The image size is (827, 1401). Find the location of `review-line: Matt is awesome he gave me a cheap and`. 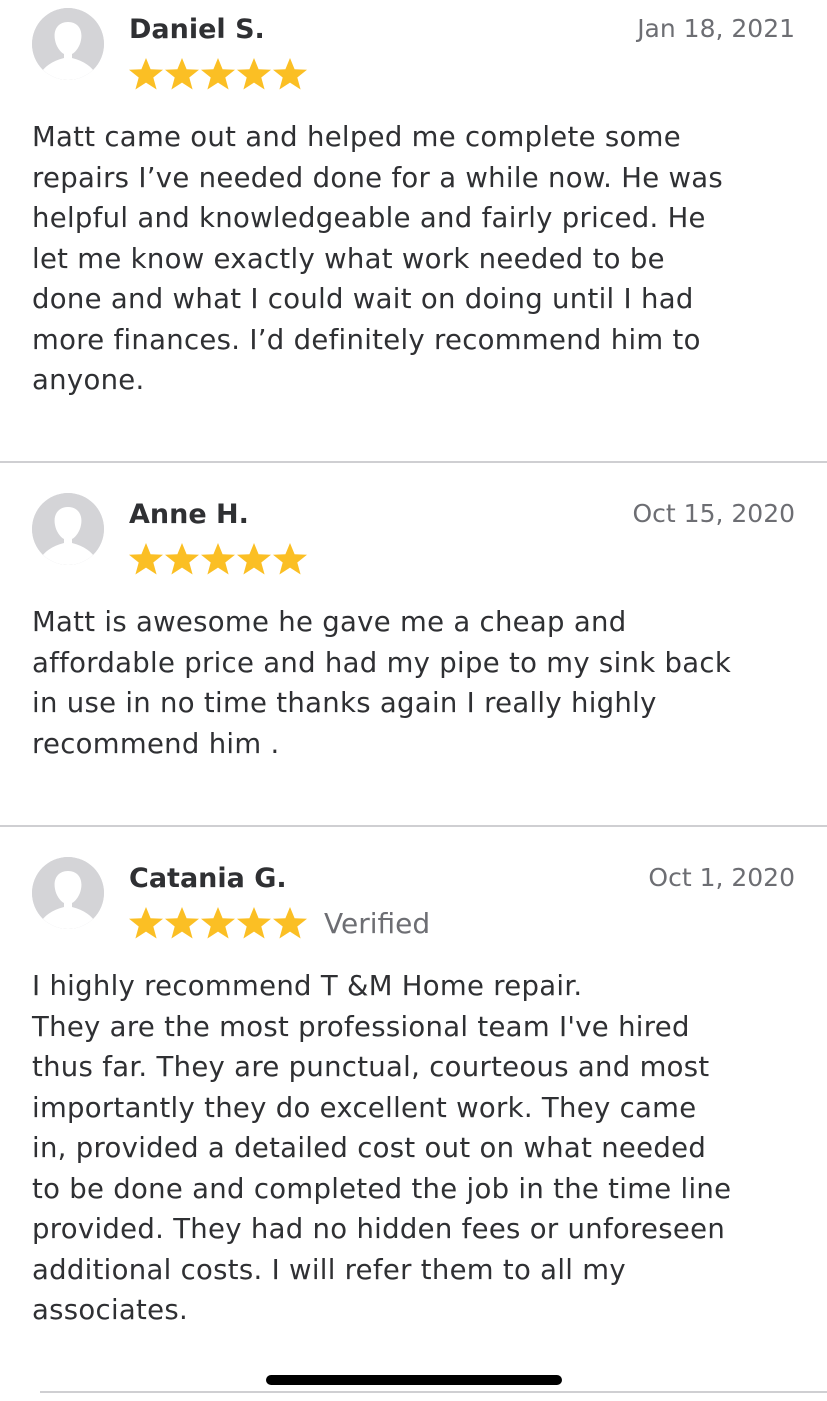

review-line: Matt is awesome he gave me a cheap and is located at coordinates (329, 622).